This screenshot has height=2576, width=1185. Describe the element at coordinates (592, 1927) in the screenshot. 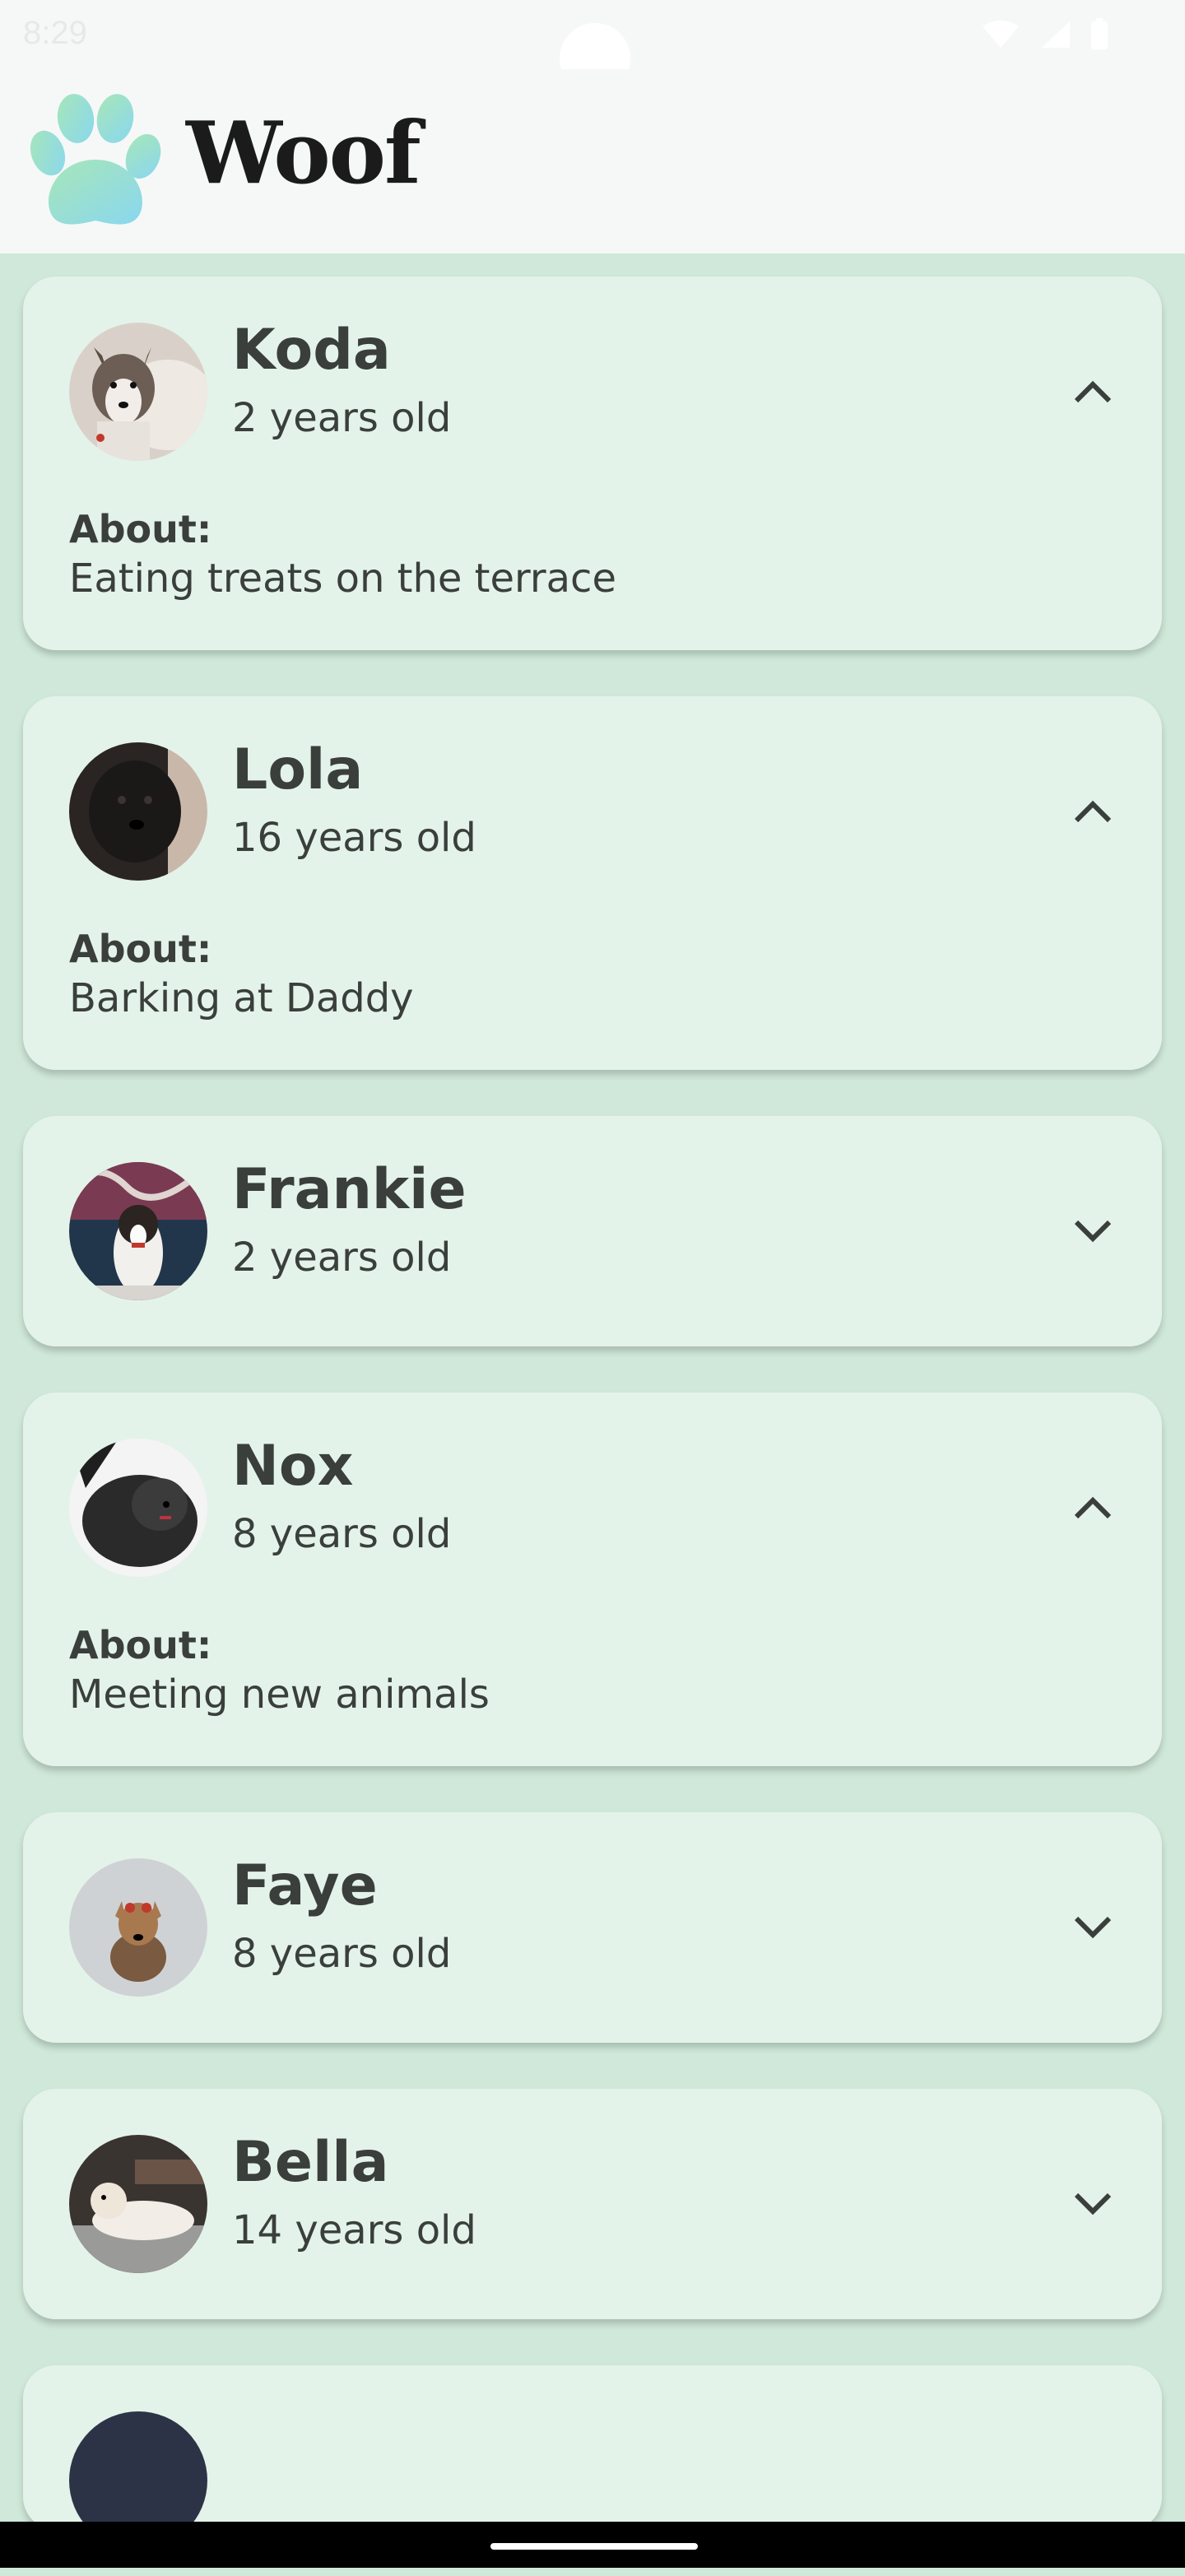

I see `dog-card: Faye 8 years old` at that location.